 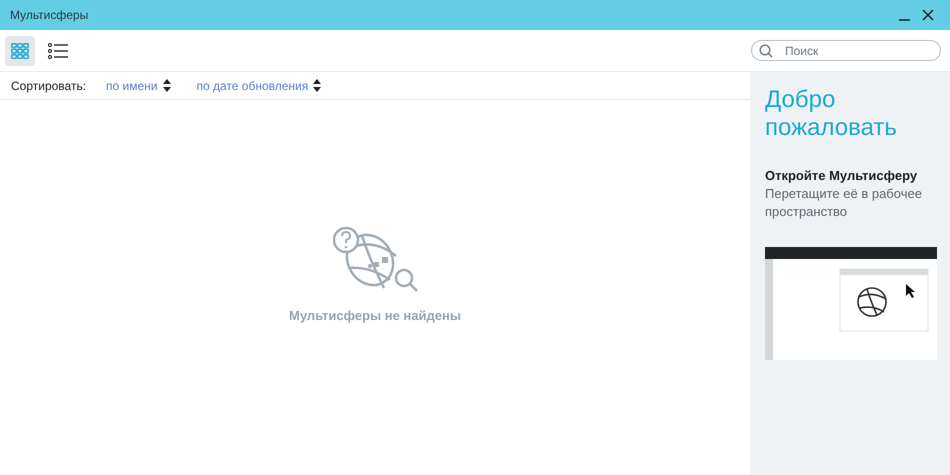 I want to click on search-icon, so click(x=766, y=51).